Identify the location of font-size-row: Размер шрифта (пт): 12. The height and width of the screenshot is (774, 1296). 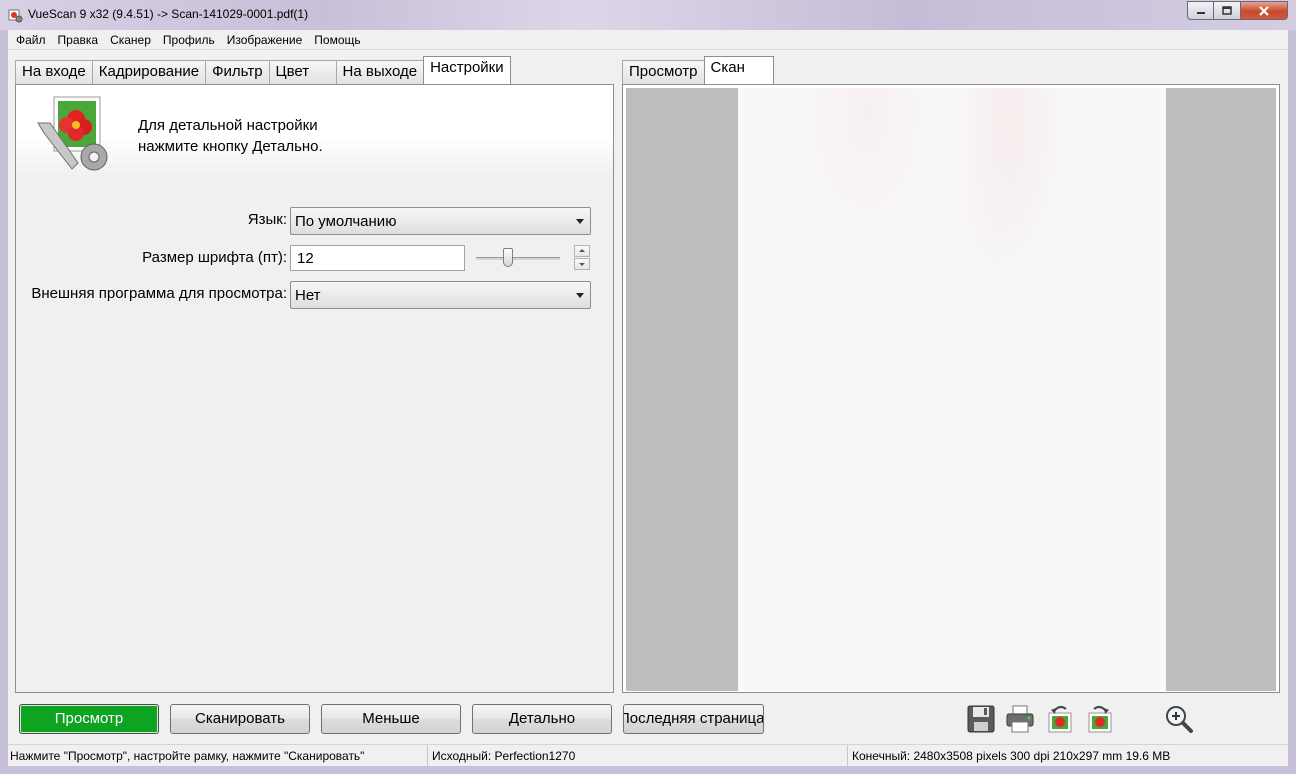
(314, 259).